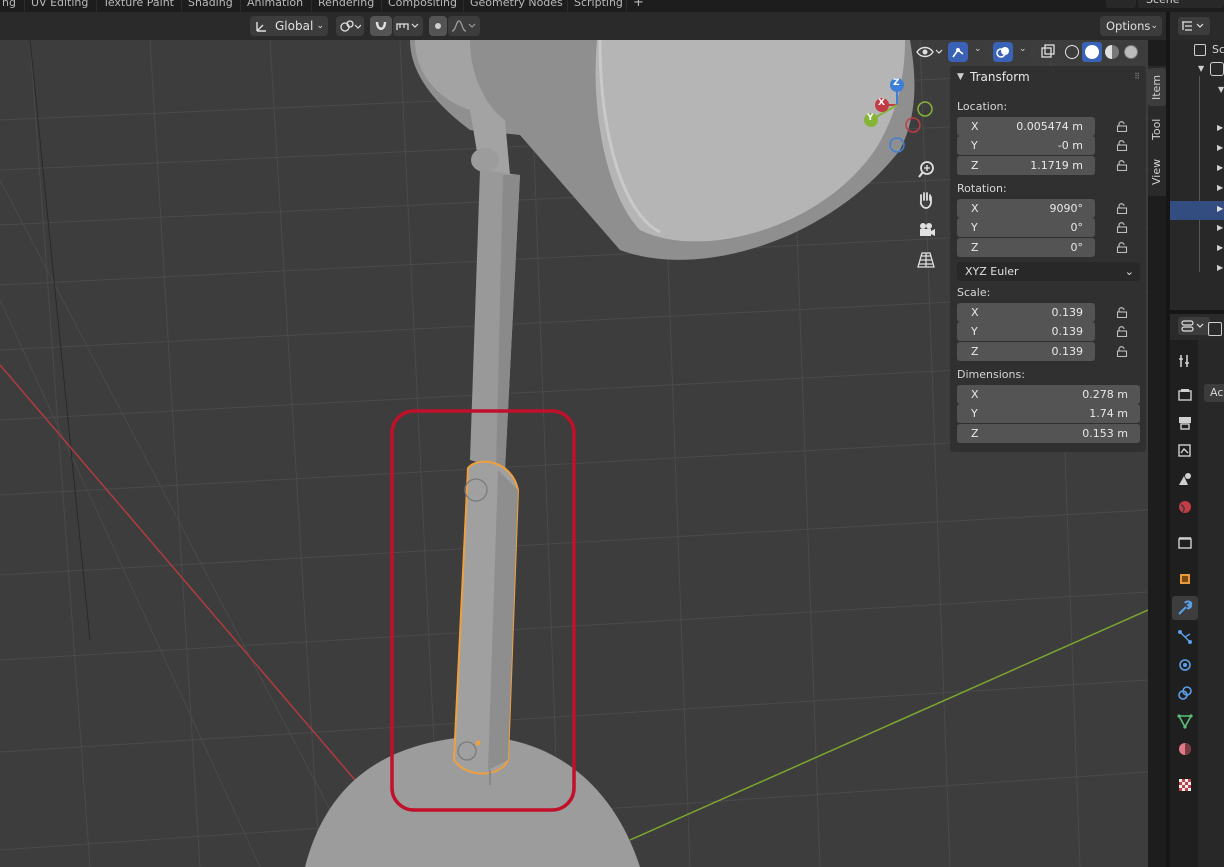 The width and height of the screenshot is (1224, 867). What do you see at coordinates (1137, 77) in the screenshot?
I see `drag-handle-icon: ⠿` at bounding box center [1137, 77].